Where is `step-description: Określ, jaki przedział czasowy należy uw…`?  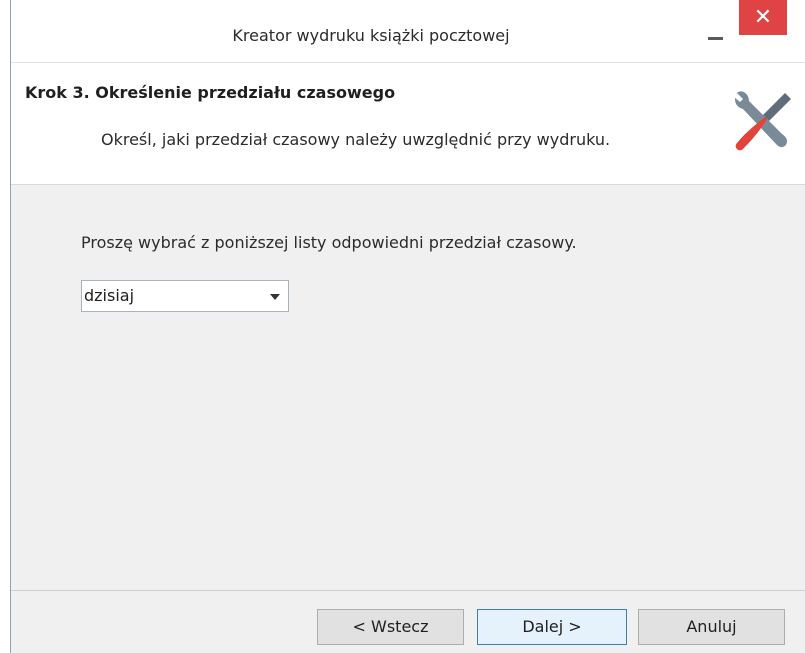 step-description: Określ, jaki przedział czasowy należy uw… is located at coordinates (356, 139).